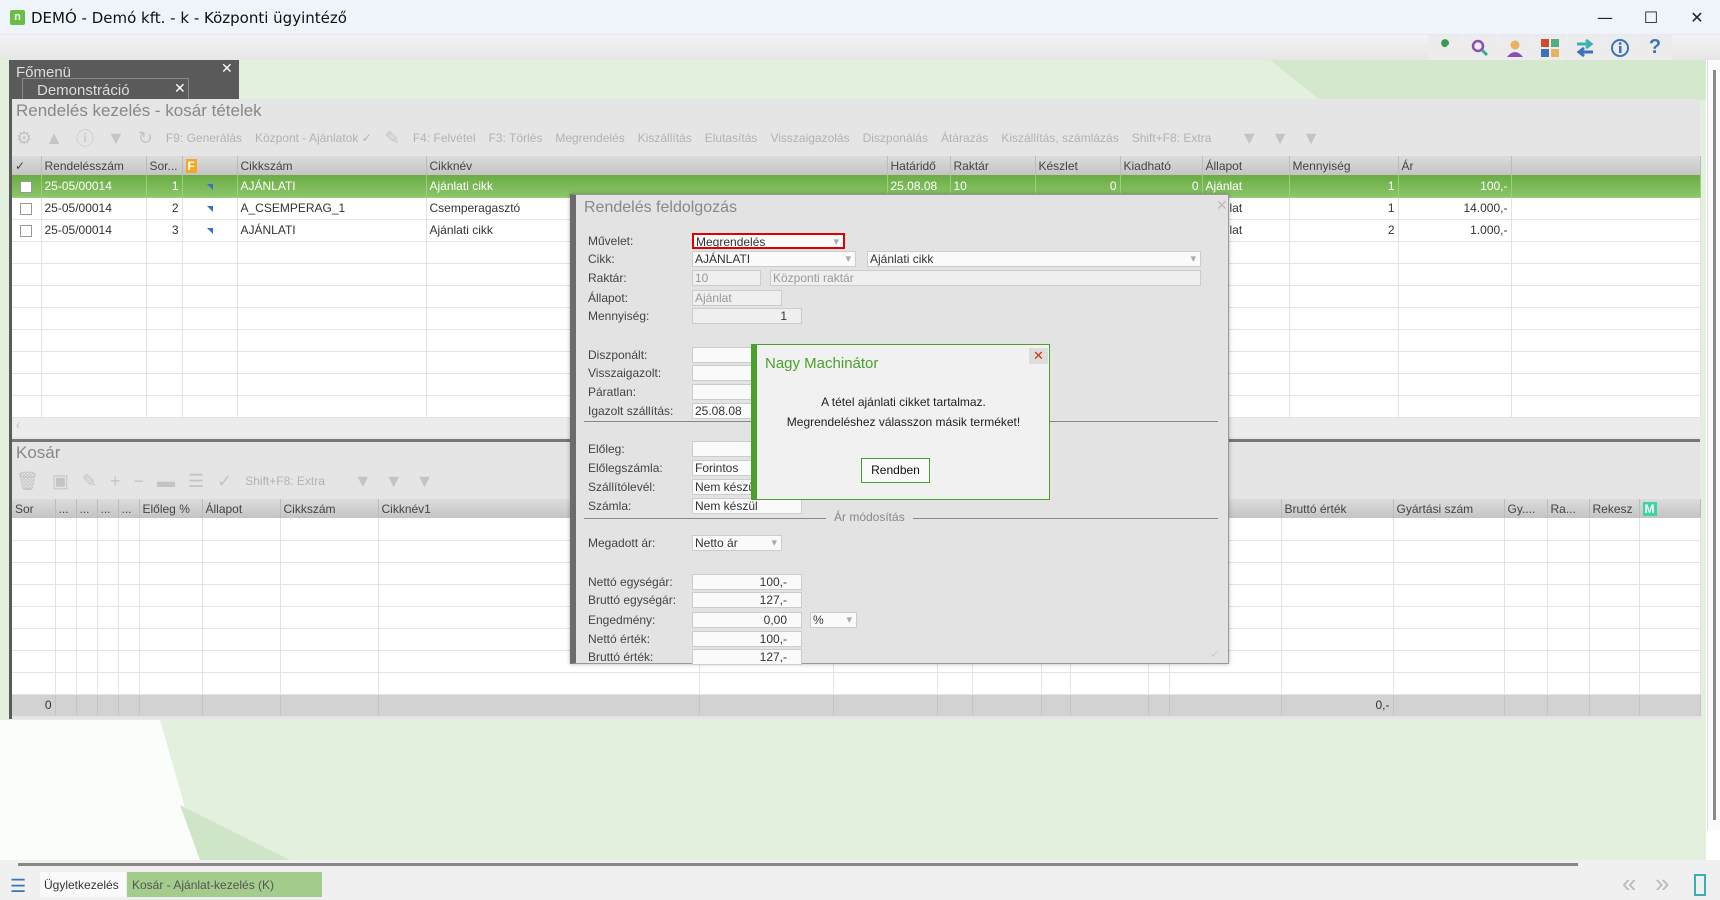 Image resolution: width=1720 pixels, height=900 pixels. What do you see at coordinates (589, 138) in the screenshot?
I see `toolbar-button: Megrendelés` at bounding box center [589, 138].